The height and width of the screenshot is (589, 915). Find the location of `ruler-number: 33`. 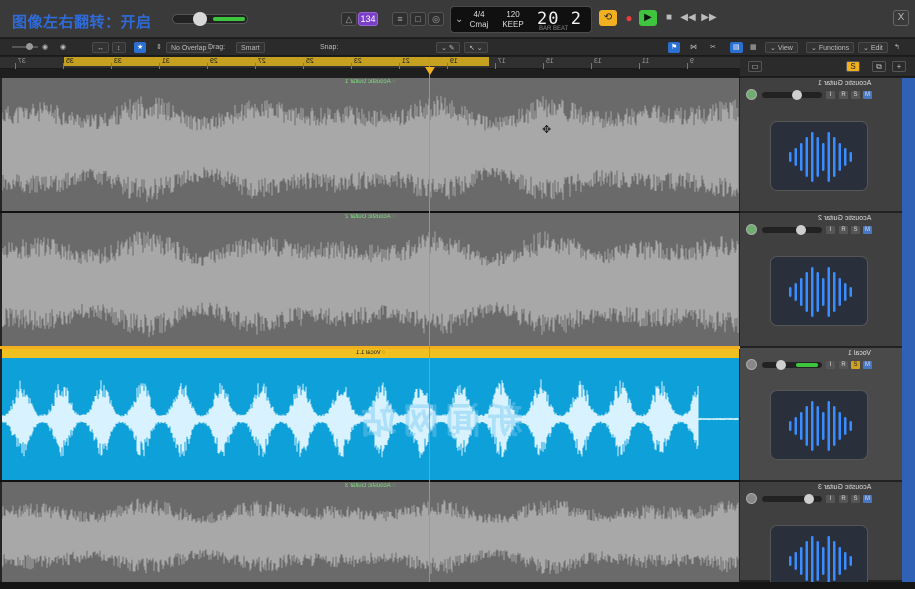

ruler-number: 33 is located at coordinates (118, 61).